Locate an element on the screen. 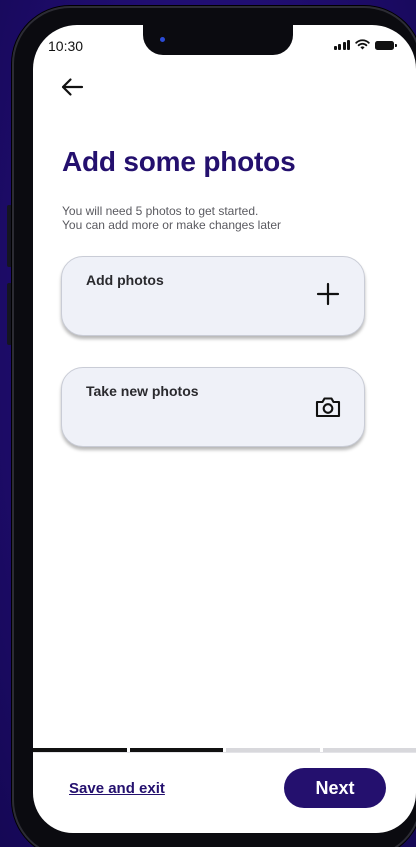 The image size is (416, 847). add-photos-label: Add photos is located at coordinates (125, 280).